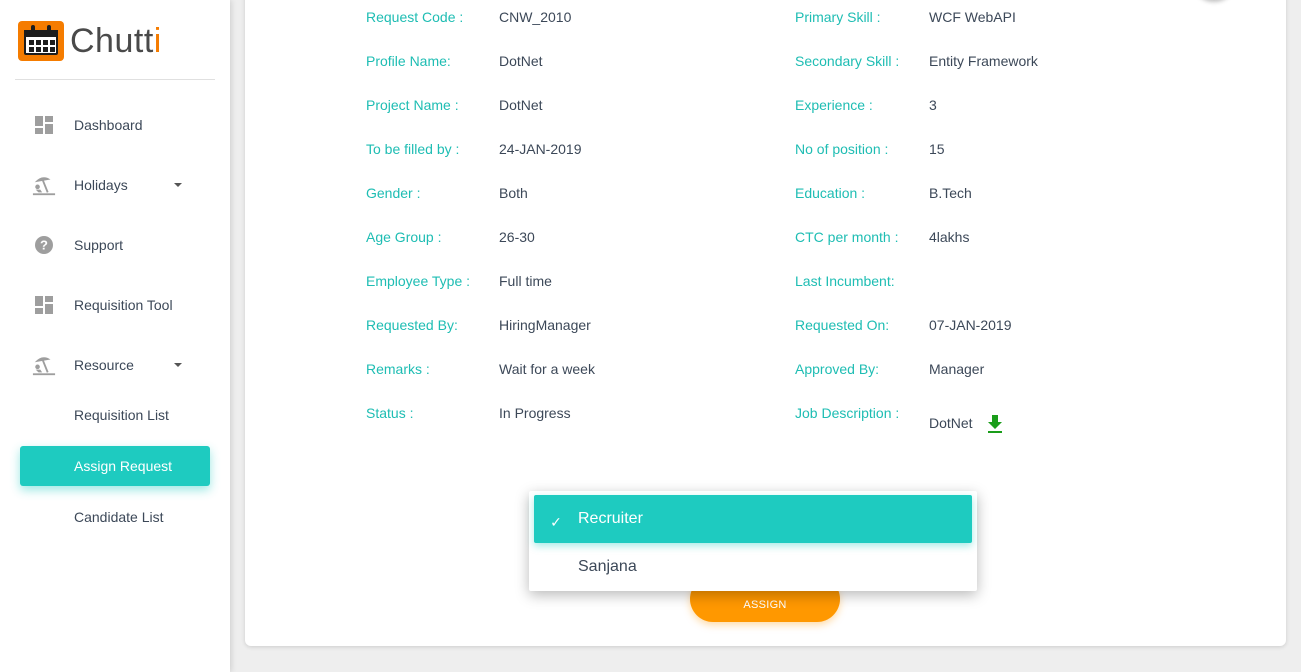 This screenshot has width=1301, height=672. Describe the element at coordinates (847, 413) in the screenshot. I see `job-description-label: Job Description :` at that location.